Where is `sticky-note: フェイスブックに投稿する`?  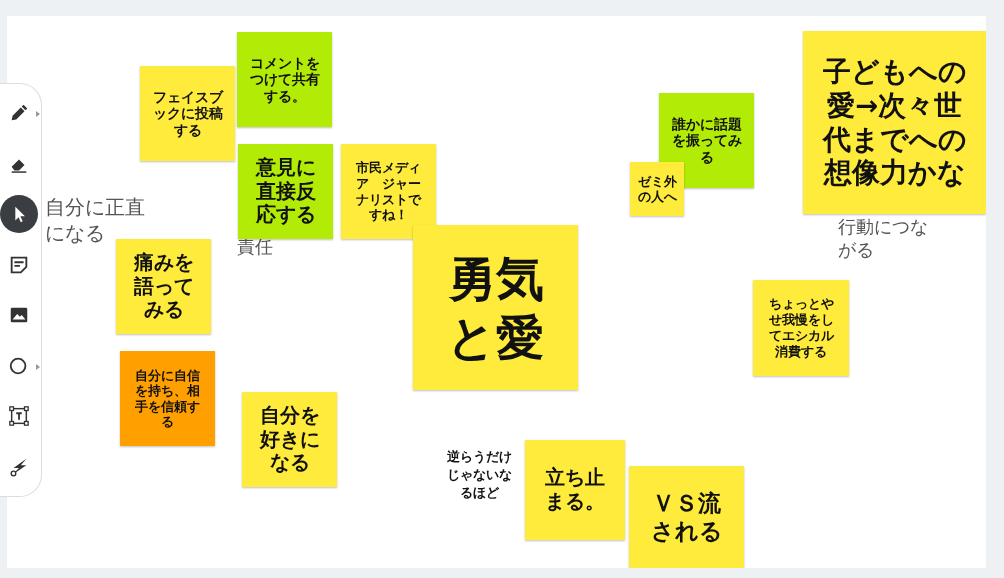 sticky-note: フェイスブックに投稿する is located at coordinates (187, 113).